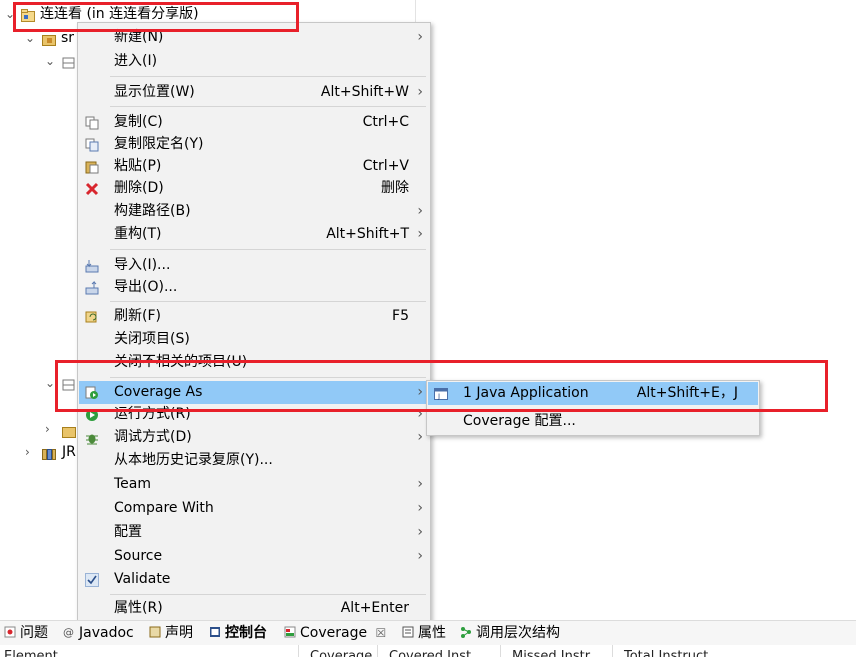 This screenshot has width=856, height=657. I want to click on menu-item-refactor: 重构(T) Alt+Shift+T ›, so click(254, 234).